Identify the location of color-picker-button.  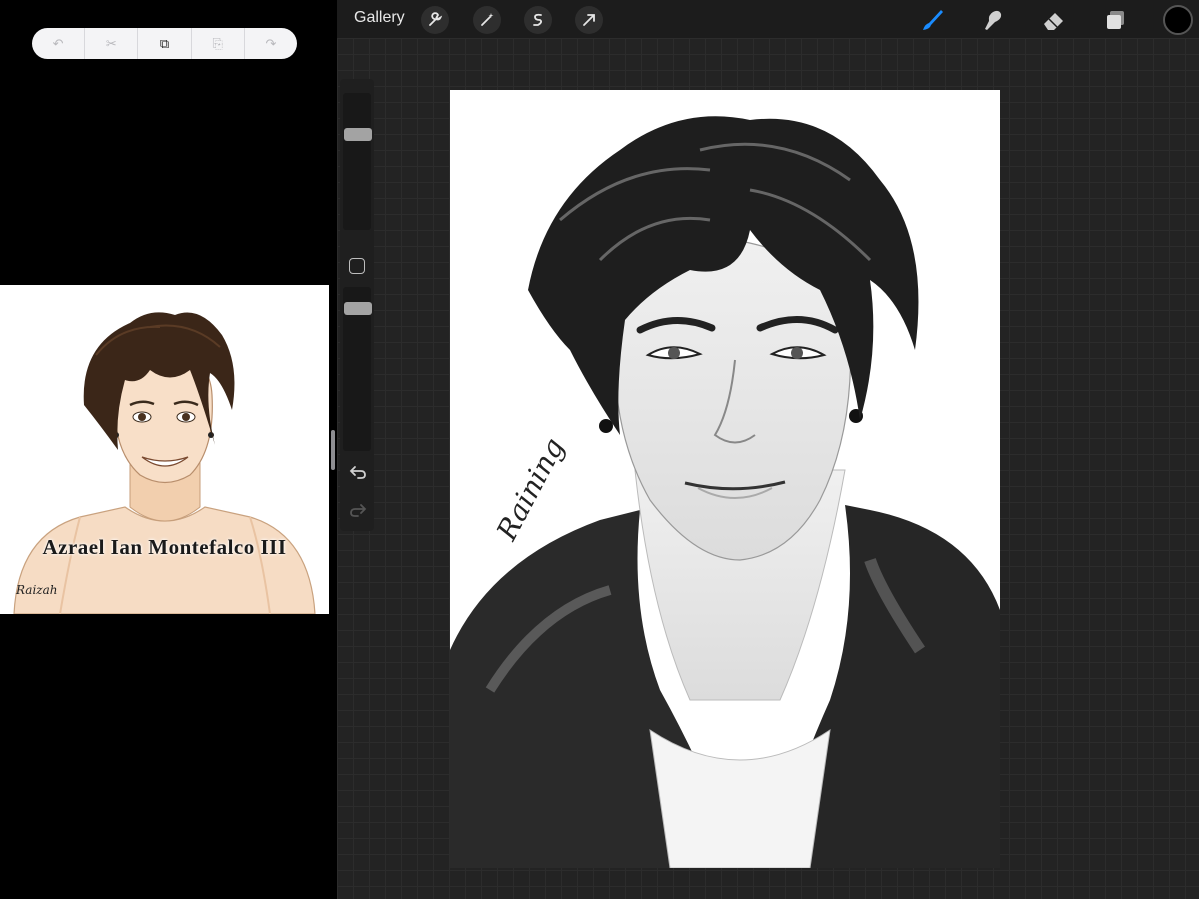
(1178, 20).